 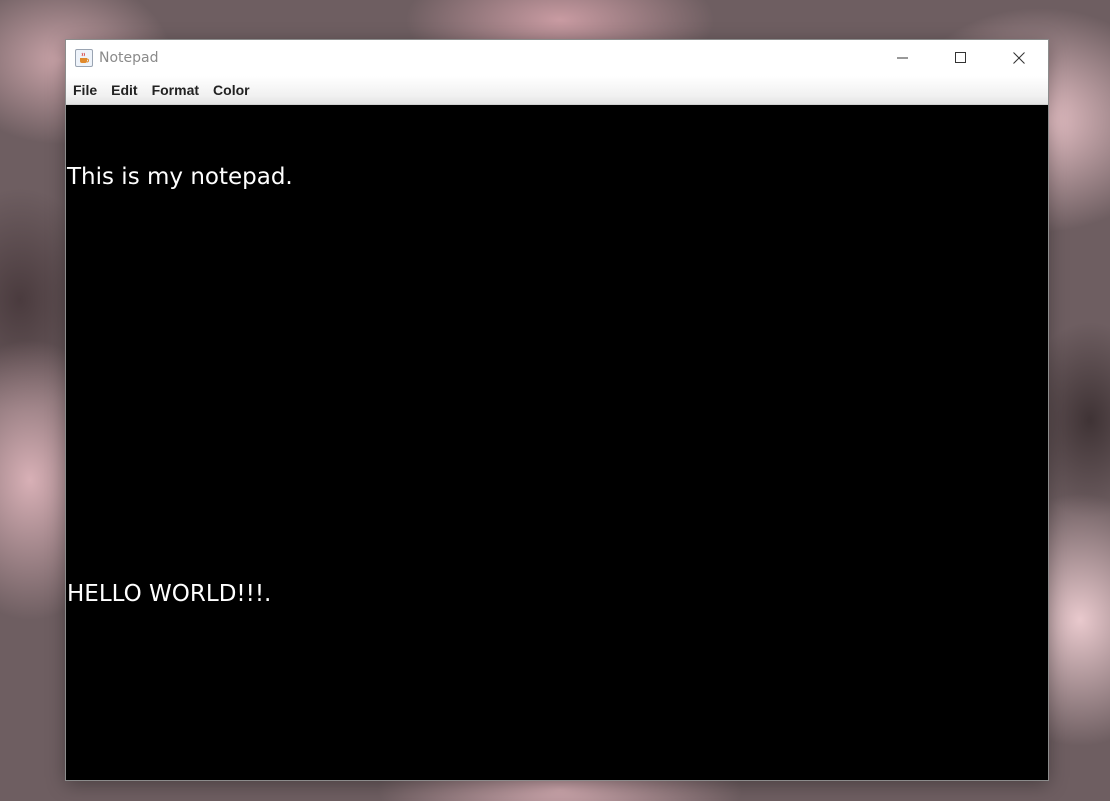 I want to click on menu-bar: File Edit Format Color, so click(x=557, y=90).